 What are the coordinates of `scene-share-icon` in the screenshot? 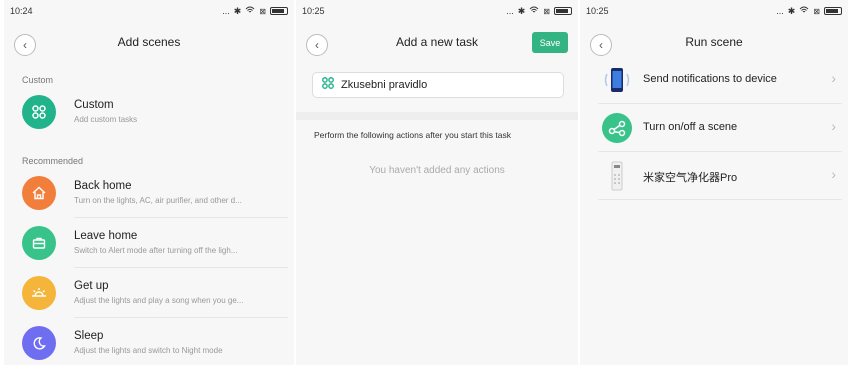 It's located at (617, 128).